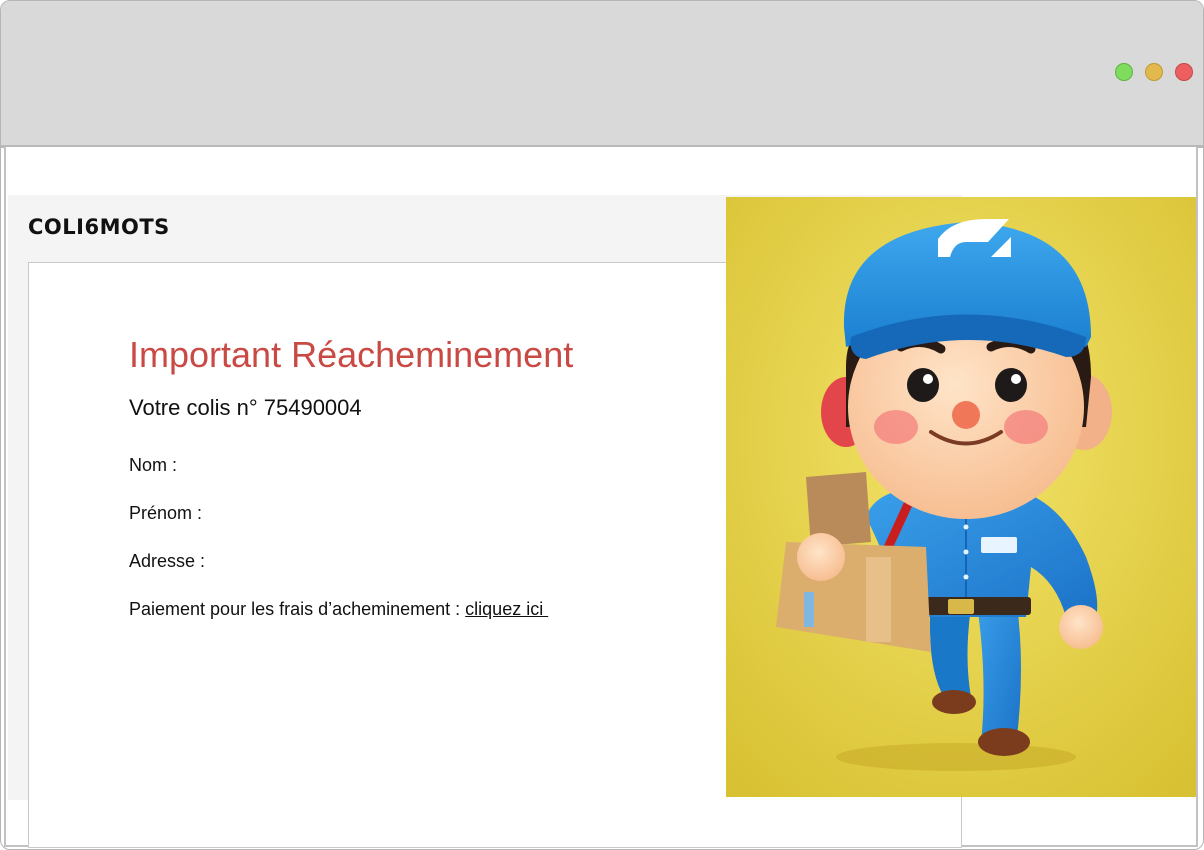  Describe the element at coordinates (1124, 72) in the screenshot. I see `maximize-button` at that location.